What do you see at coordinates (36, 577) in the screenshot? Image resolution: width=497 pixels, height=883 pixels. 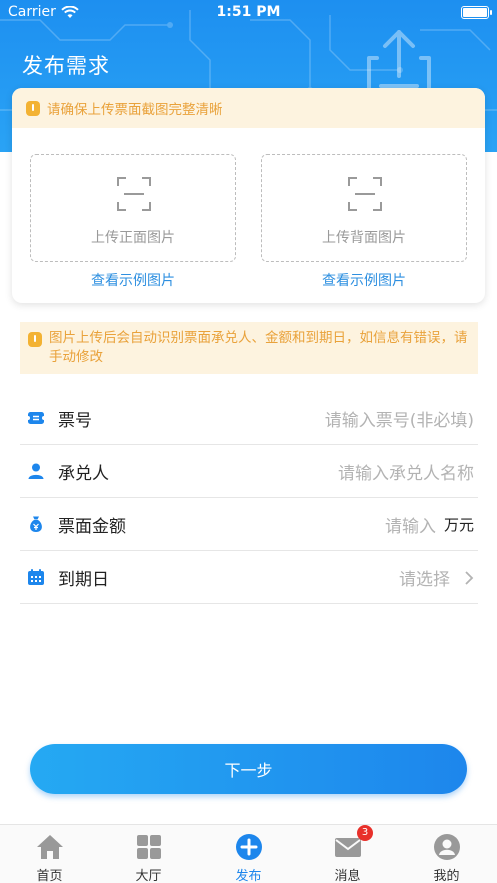 I see `calendar-icon` at bounding box center [36, 577].